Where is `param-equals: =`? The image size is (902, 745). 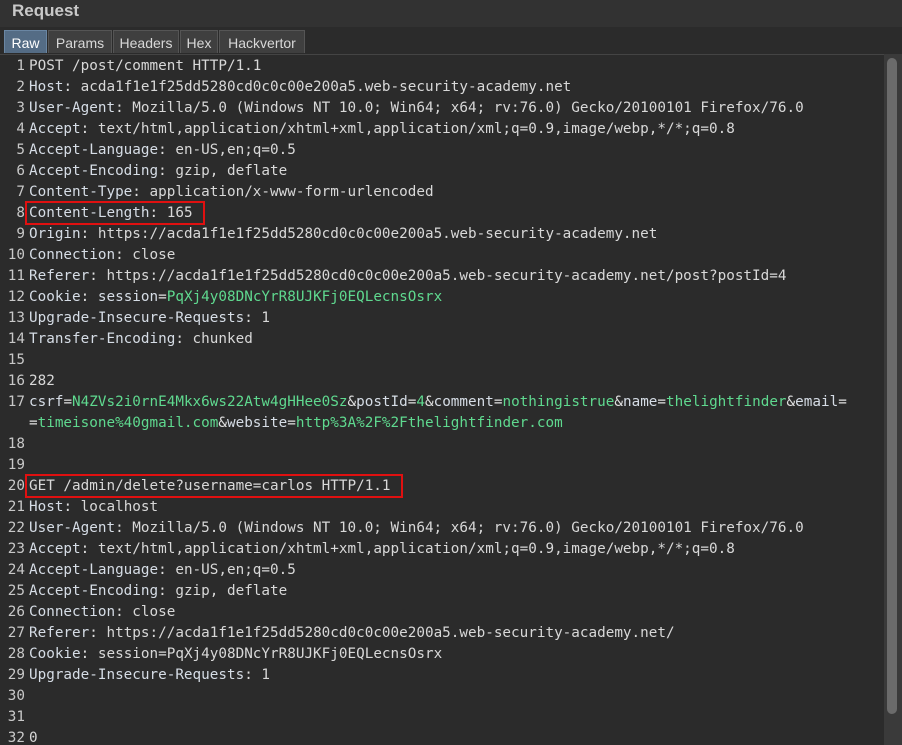 param-equals: = is located at coordinates (662, 402).